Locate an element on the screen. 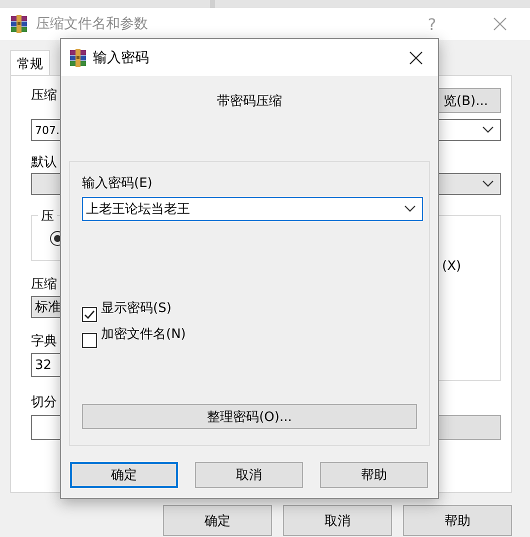 The height and width of the screenshot is (537, 530). window-title: 压缩文件名和参数 is located at coordinates (92, 24).